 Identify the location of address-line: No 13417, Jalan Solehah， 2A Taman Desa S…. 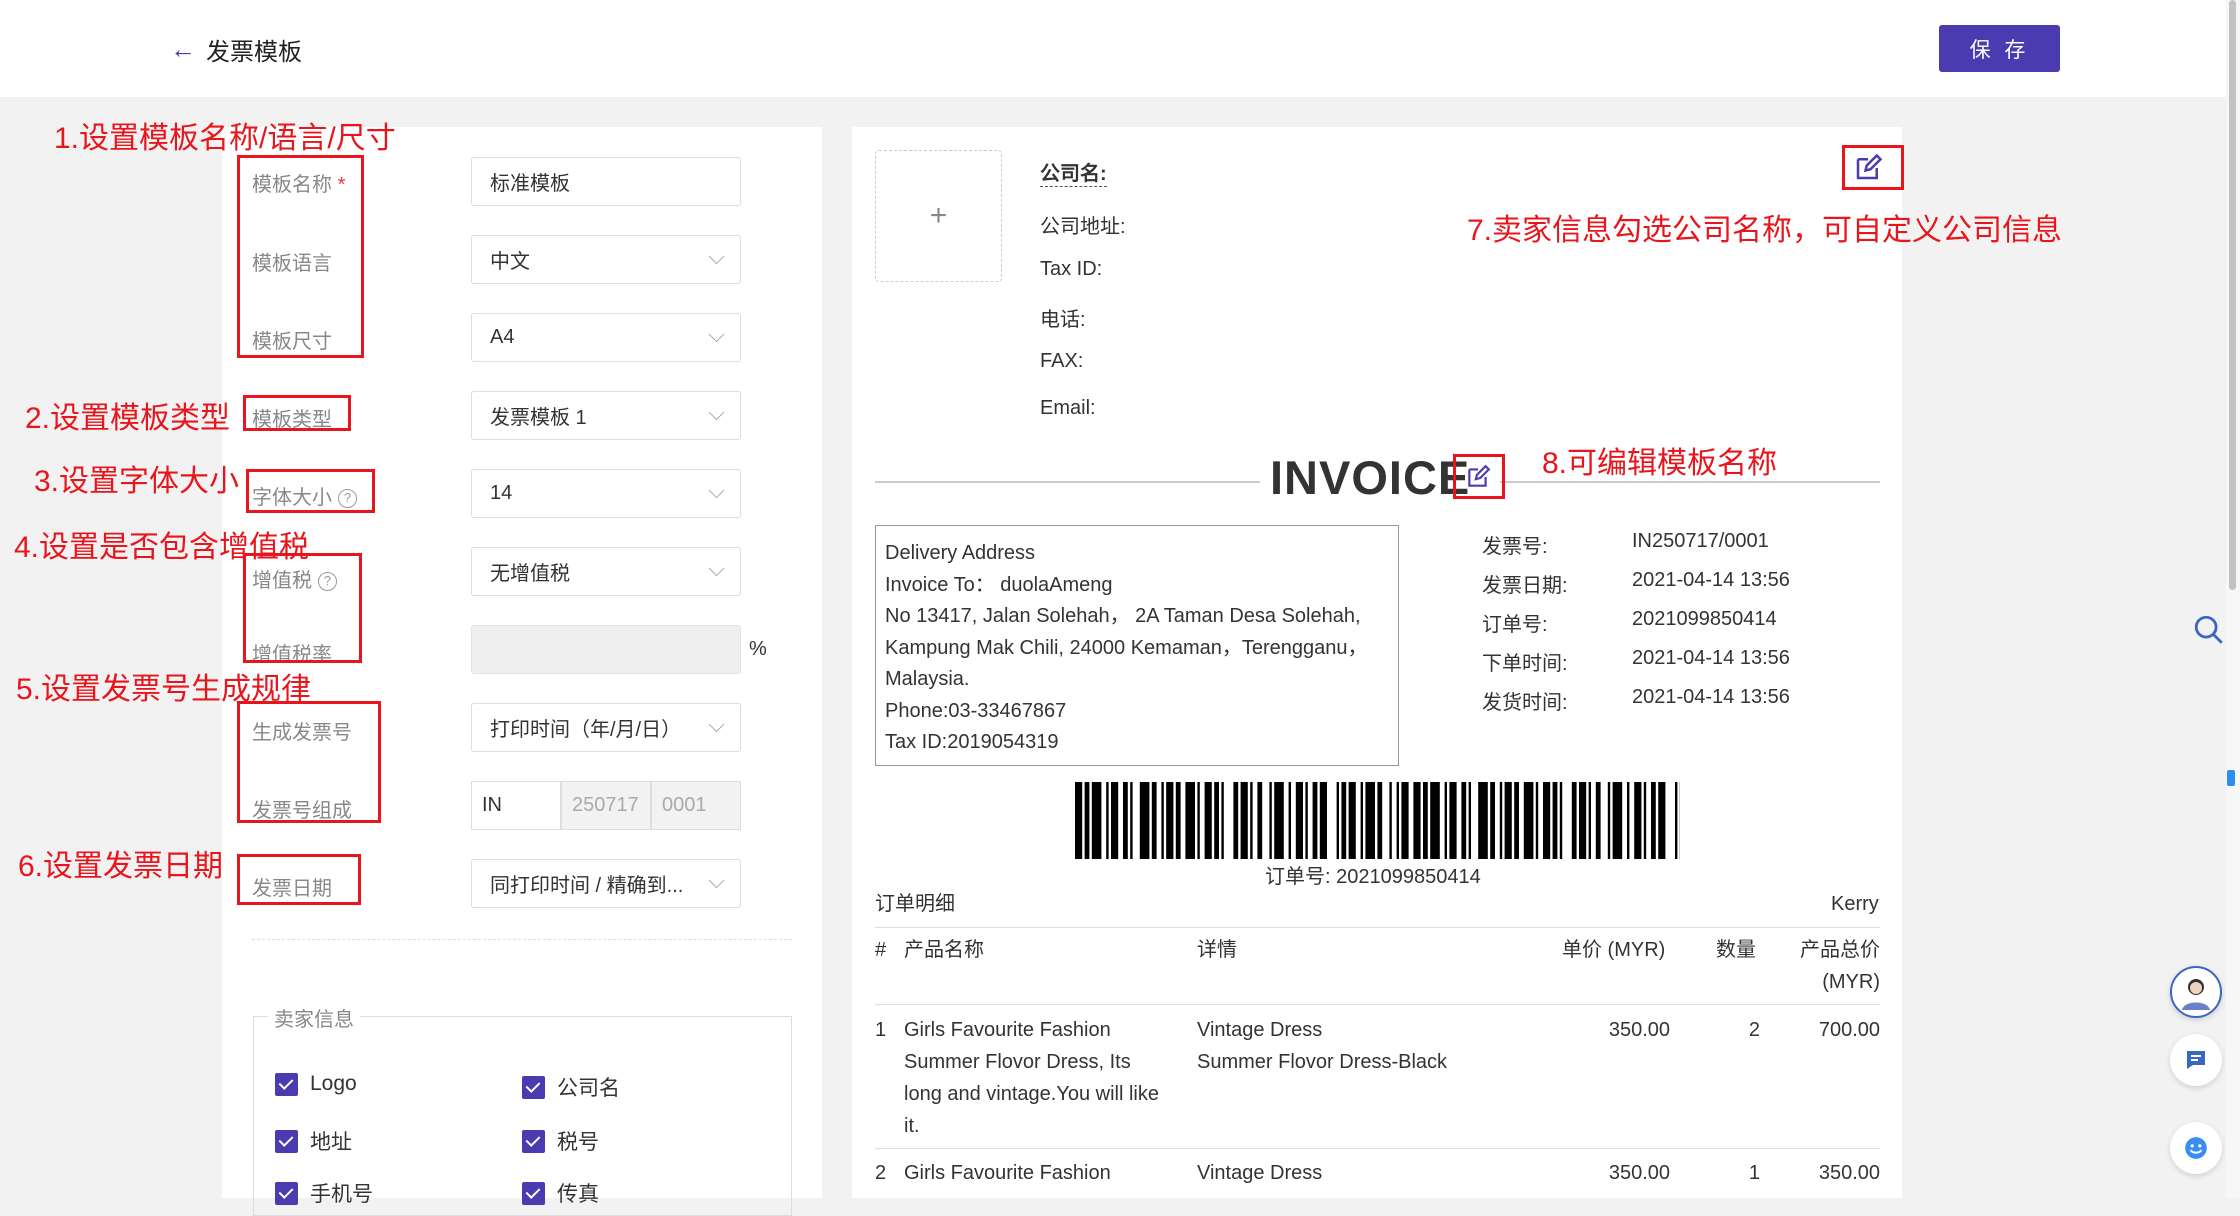
(1137, 617).